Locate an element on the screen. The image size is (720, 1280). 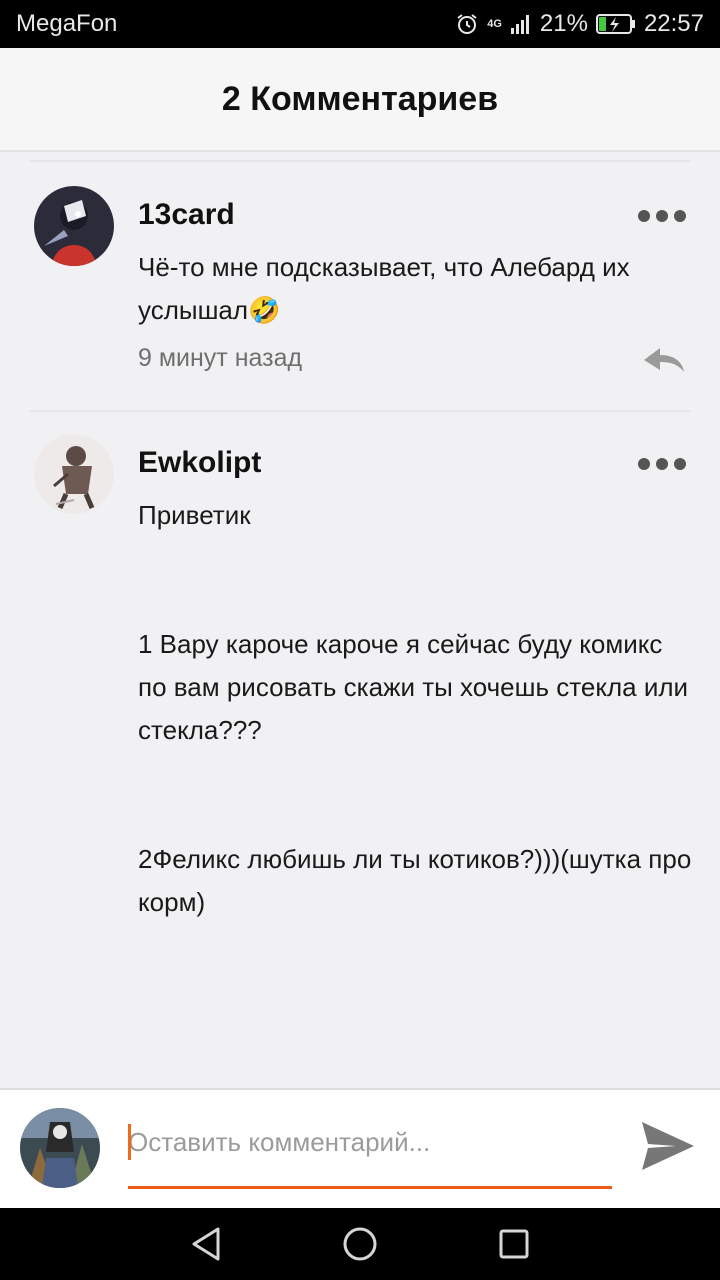
home-icon is located at coordinates (360, 1244).